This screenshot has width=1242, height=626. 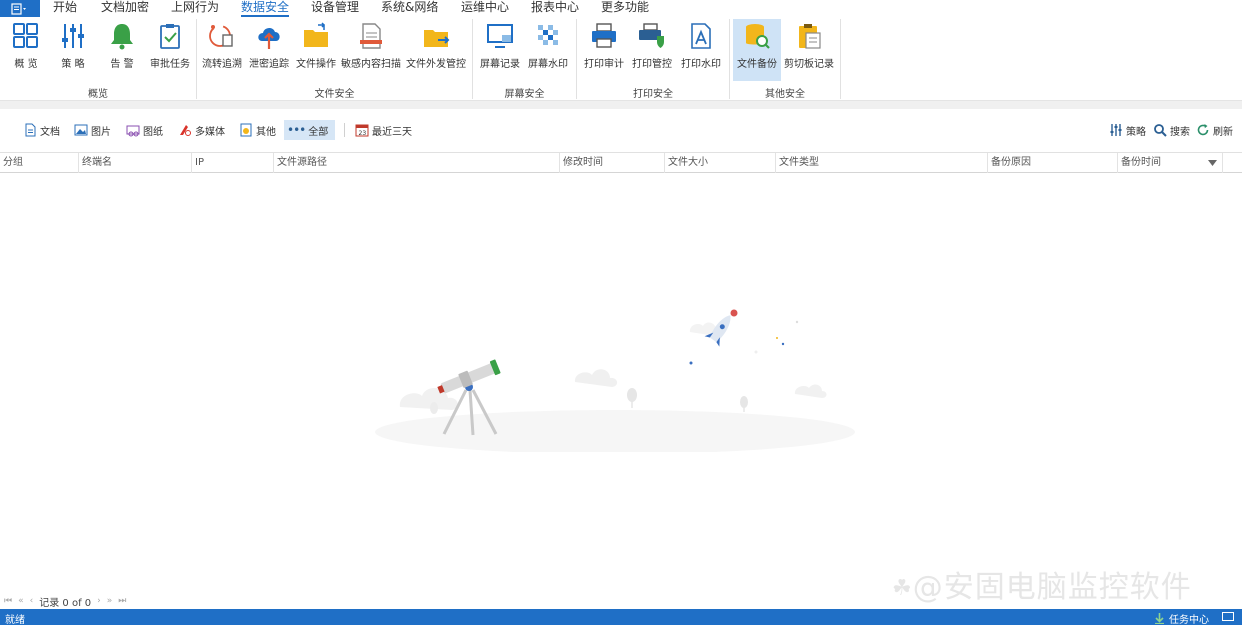 I want to click on filter-all: ••• 全部, so click(x=309, y=130).